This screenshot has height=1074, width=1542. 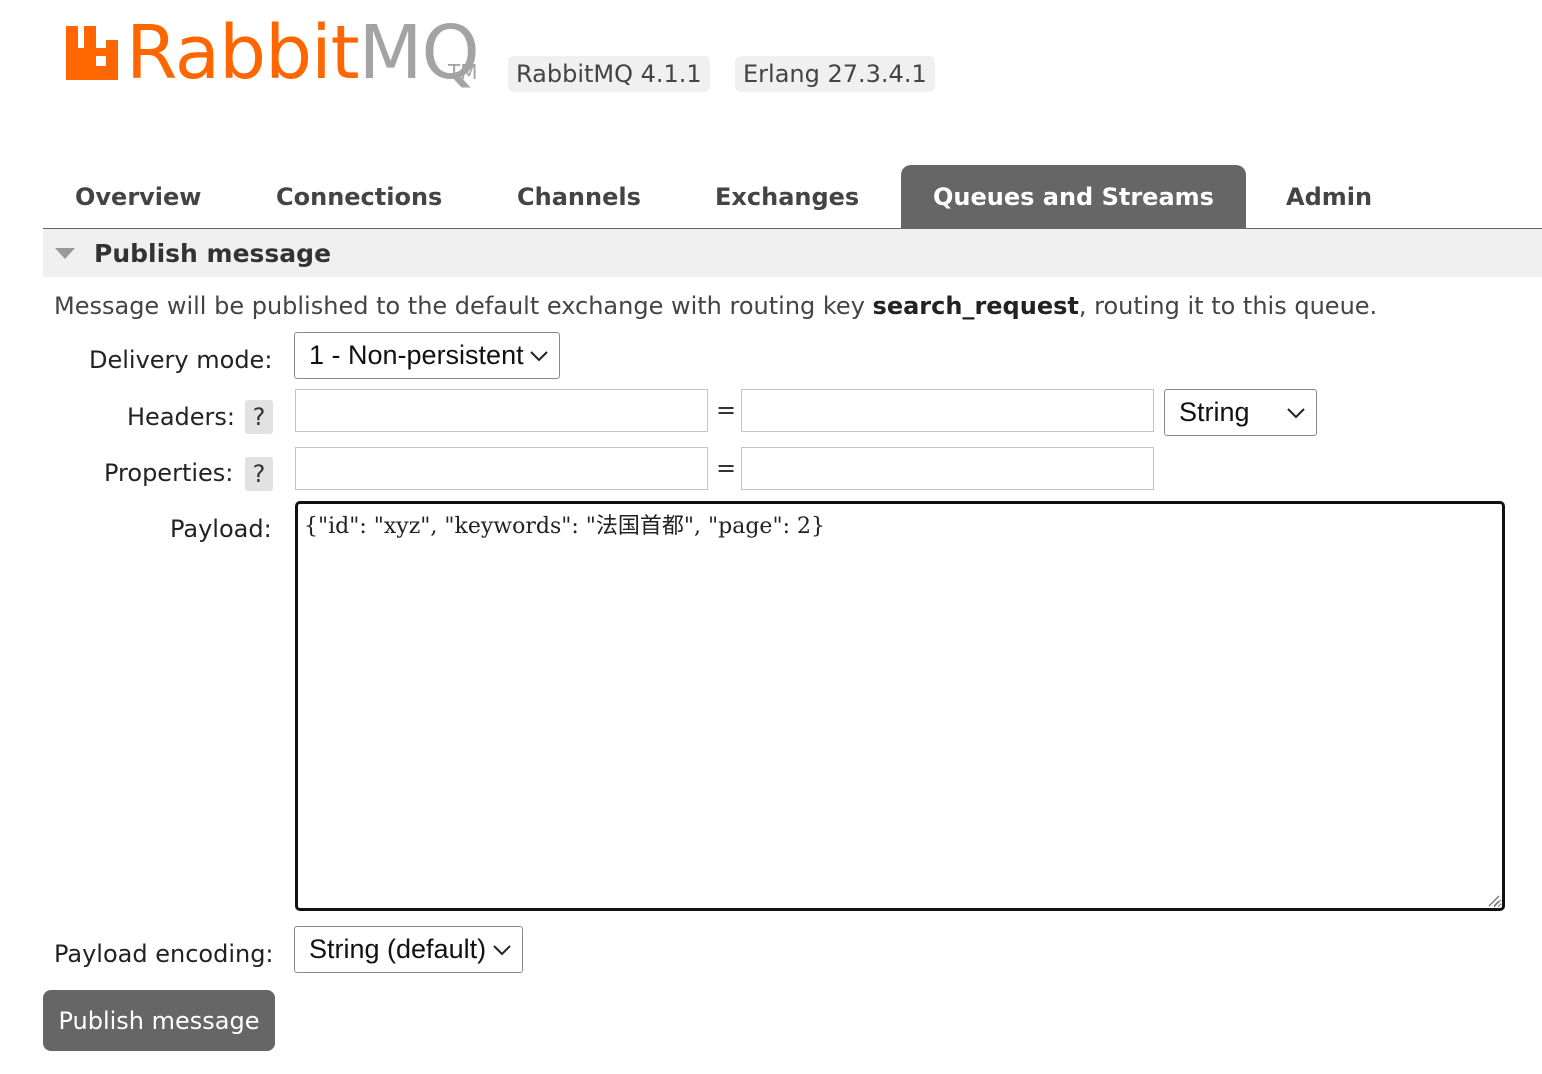 I want to click on header-type-value: String, so click(x=1214, y=412).